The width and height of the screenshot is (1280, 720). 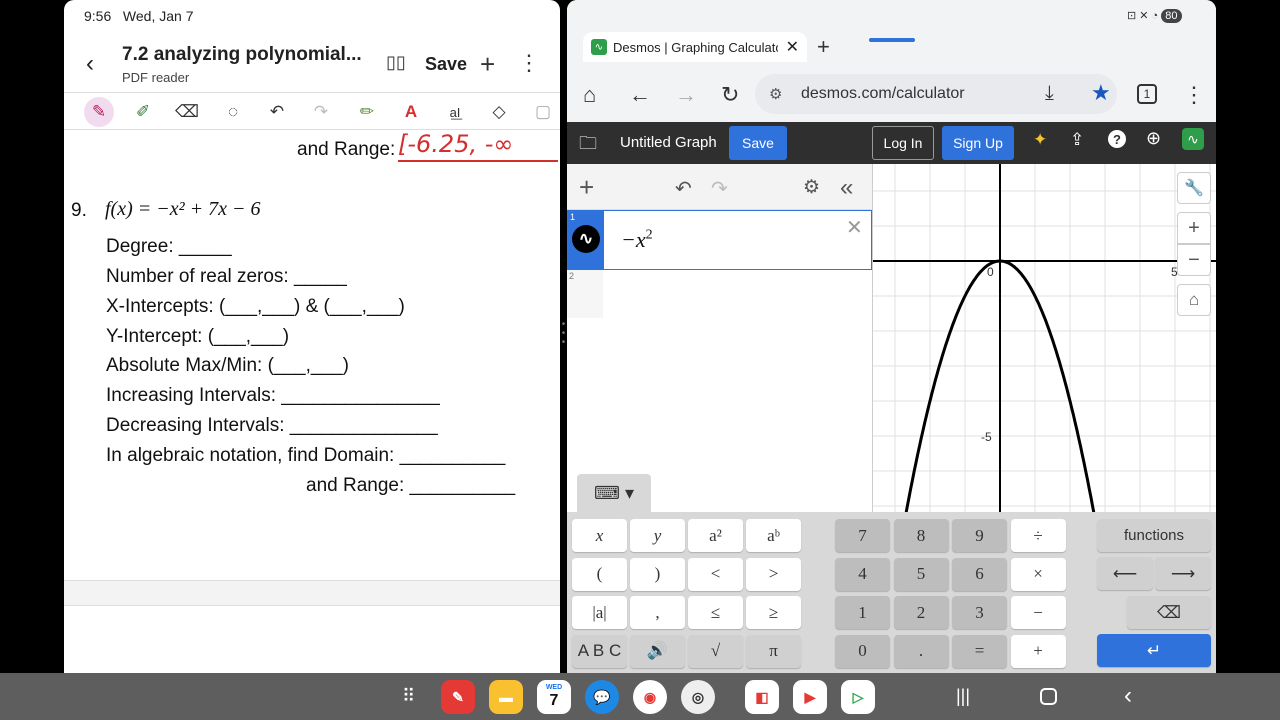 I want to click on collapse-list-icon: «, so click(x=846, y=188).